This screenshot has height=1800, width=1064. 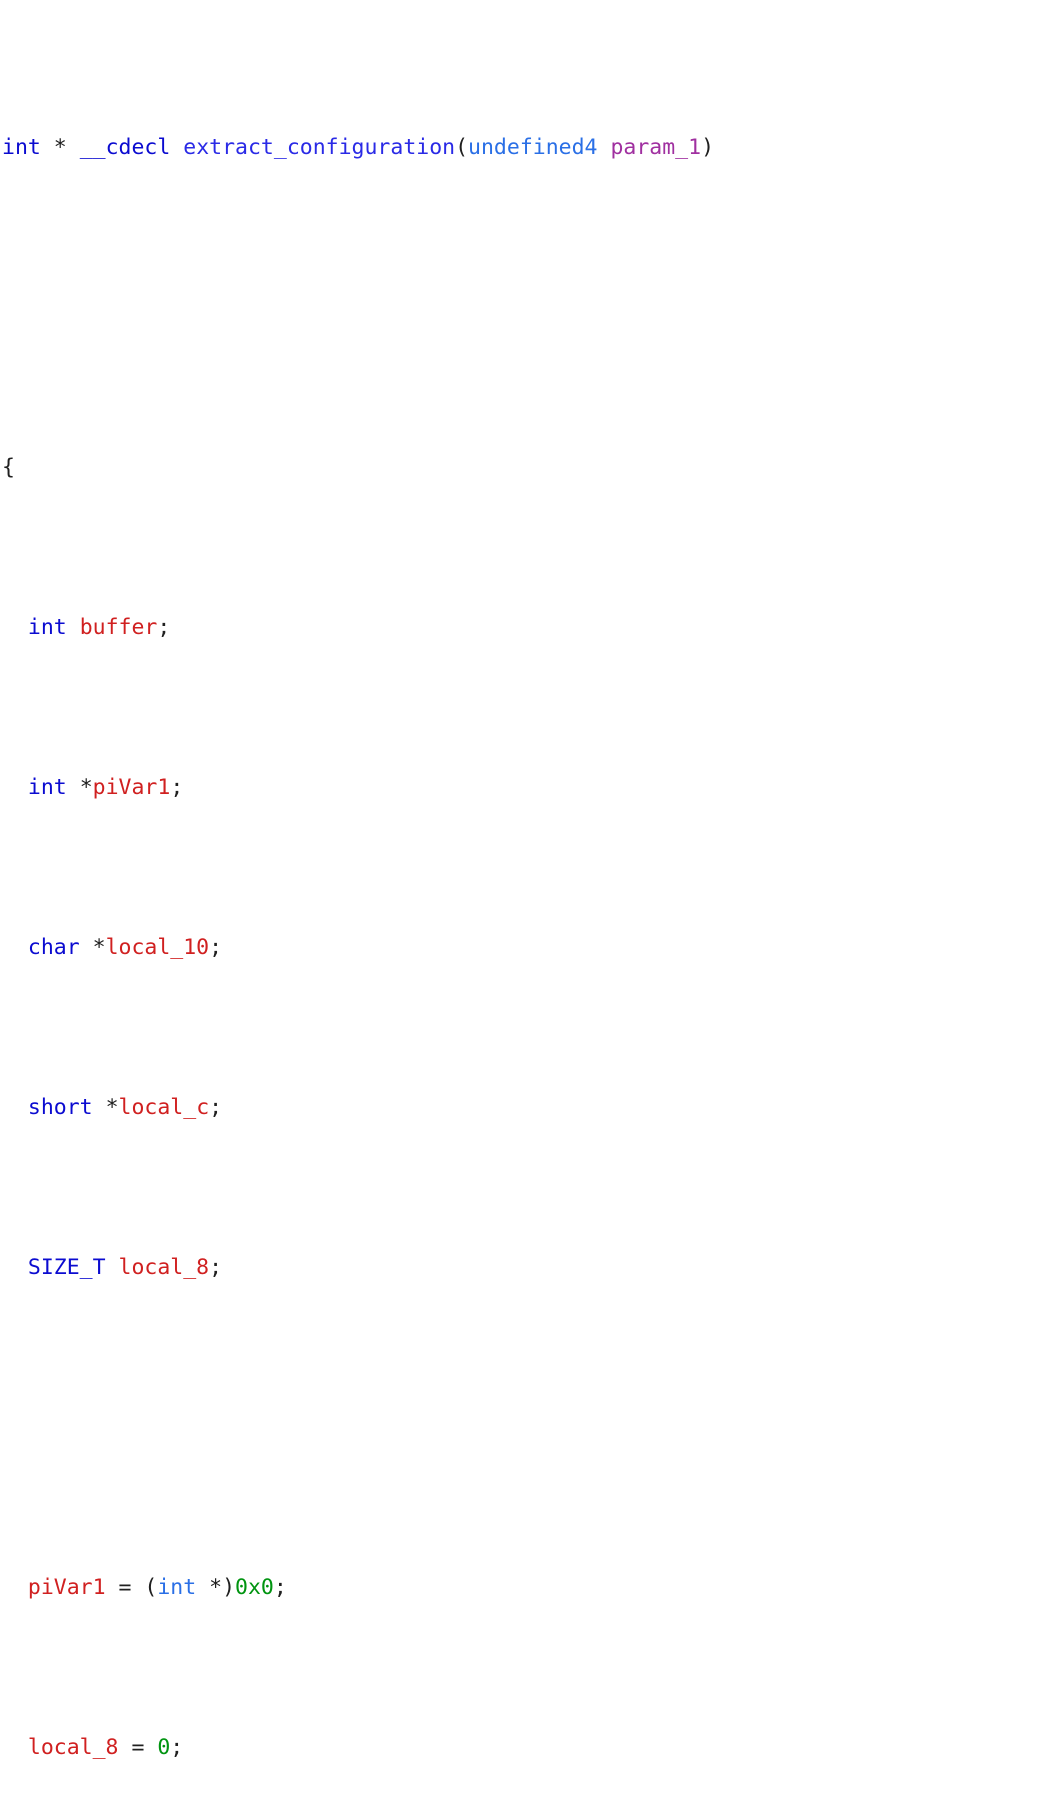 What do you see at coordinates (164, 1107) in the screenshot?
I see `variable-local-c: local_c` at bounding box center [164, 1107].